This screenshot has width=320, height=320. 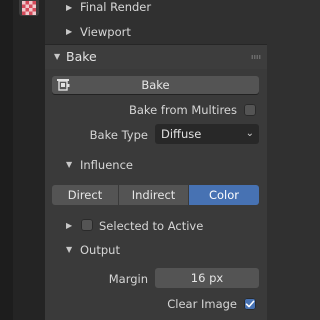 What do you see at coordinates (106, 165) in the screenshot?
I see `influence-label: Influence` at bounding box center [106, 165].